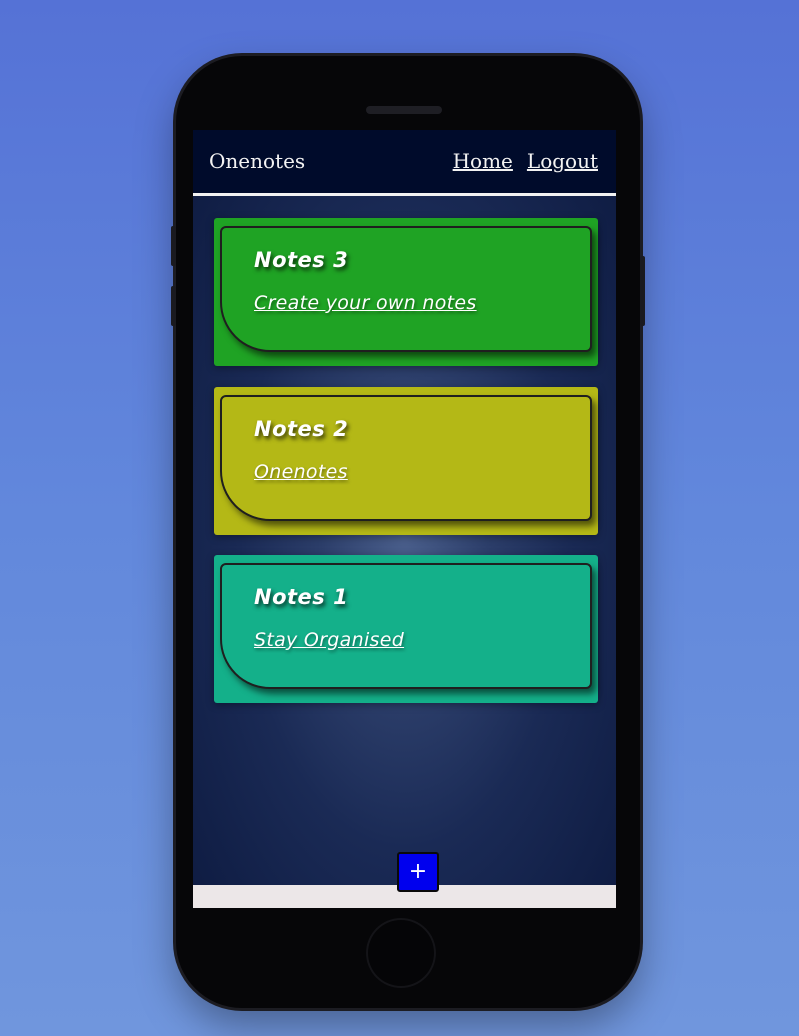 The width and height of the screenshot is (799, 1036). Describe the element at coordinates (257, 161) in the screenshot. I see `brand-title: Onenotes` at that location.